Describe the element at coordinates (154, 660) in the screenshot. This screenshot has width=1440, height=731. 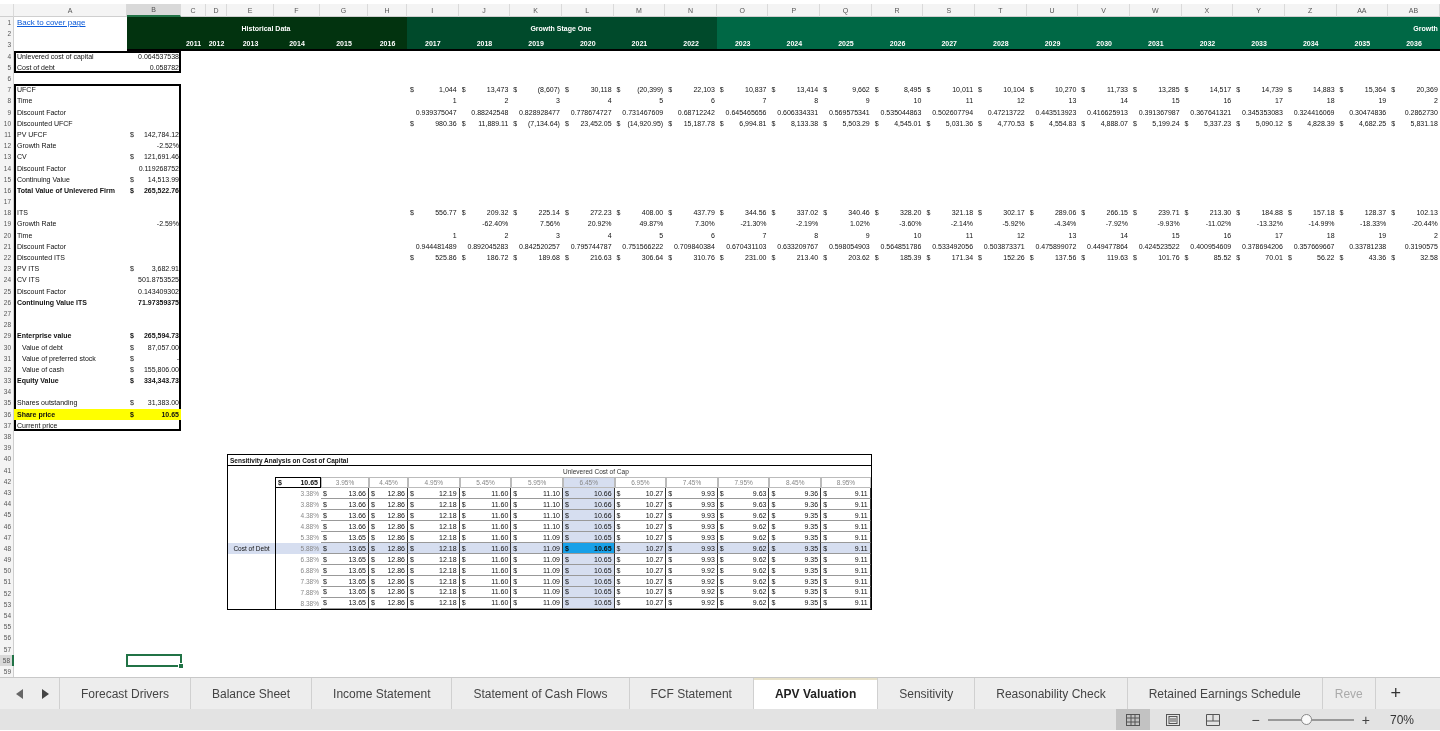
I see `selected-cell` at that location.